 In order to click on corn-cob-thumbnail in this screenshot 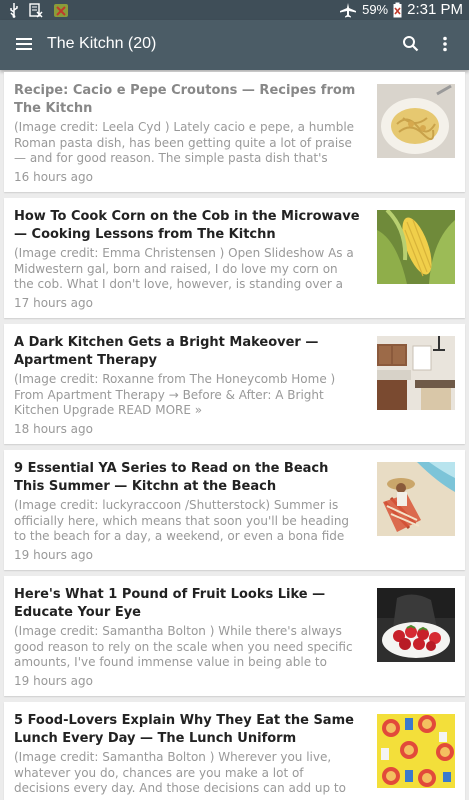, I will do `click(416, 247)`.